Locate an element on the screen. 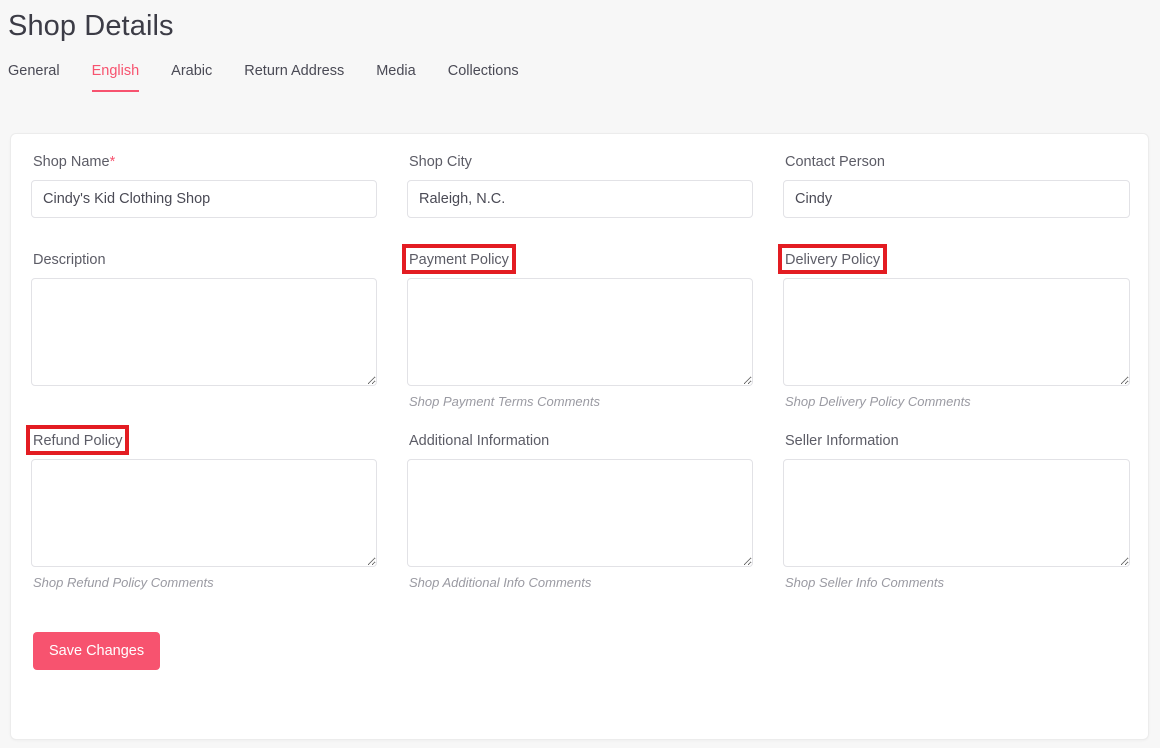 The height and width of the screenshot is (748, 1160). form-row-1: Shop Name* Shop City Contact Person is located at coordinates (580, 185).